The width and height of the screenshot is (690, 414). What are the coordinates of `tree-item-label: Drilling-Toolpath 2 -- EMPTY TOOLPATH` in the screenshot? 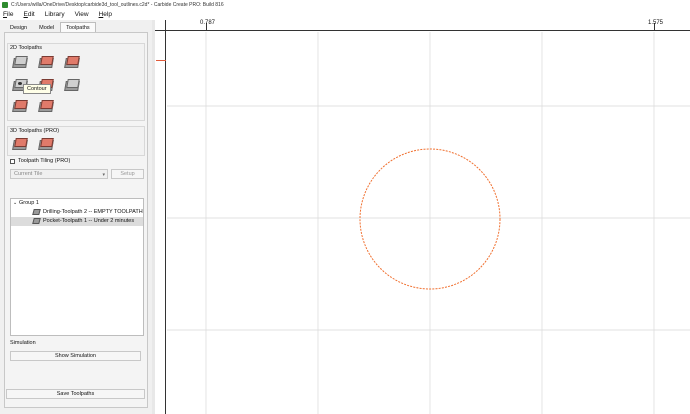 It's located at (93, 212).